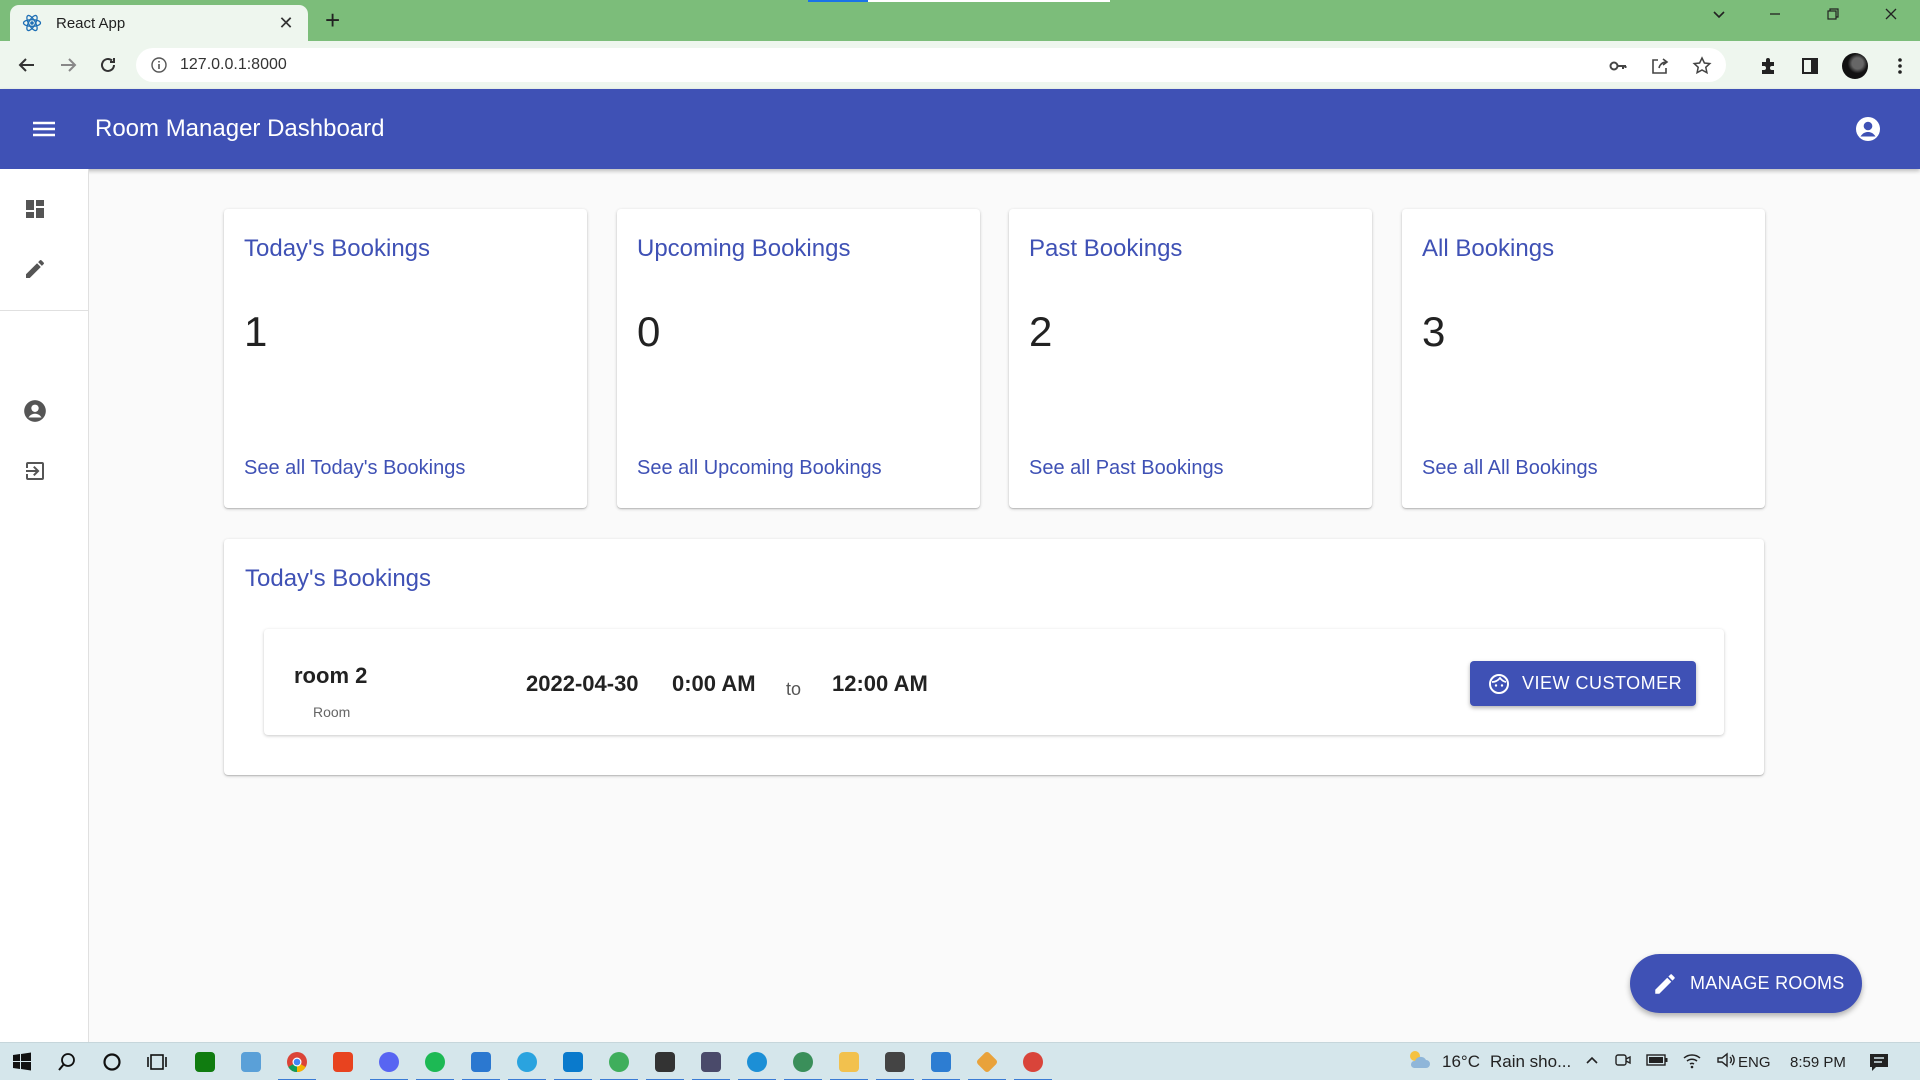 The height and width of the screenshot is (1080, 1920). Describe the element at coordinates (481, 1064) in the screenshot. I see `app-icon-blue` at that location.